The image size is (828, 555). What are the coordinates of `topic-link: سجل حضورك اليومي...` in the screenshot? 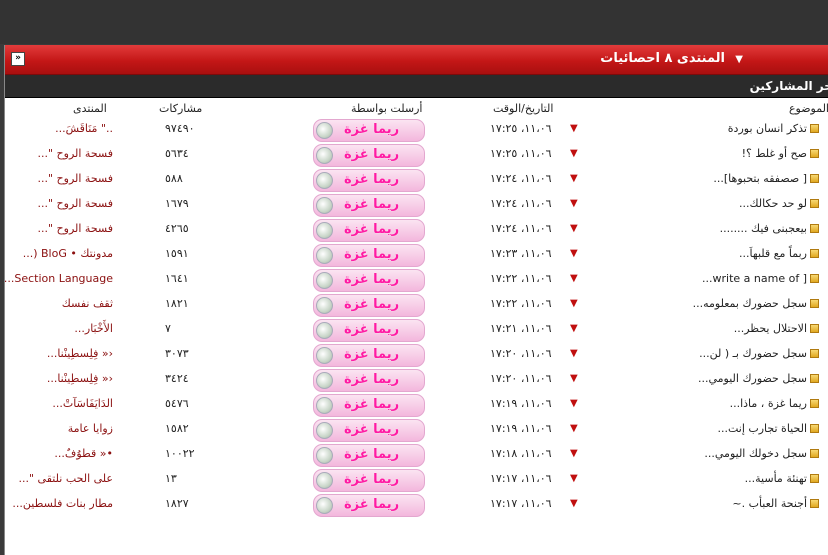 It's located at (758, 378).